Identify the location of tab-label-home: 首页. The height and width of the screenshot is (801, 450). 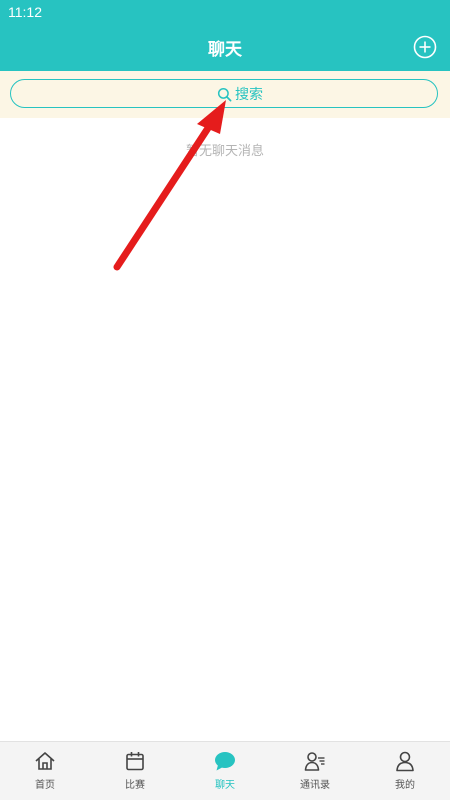
(45, 785).